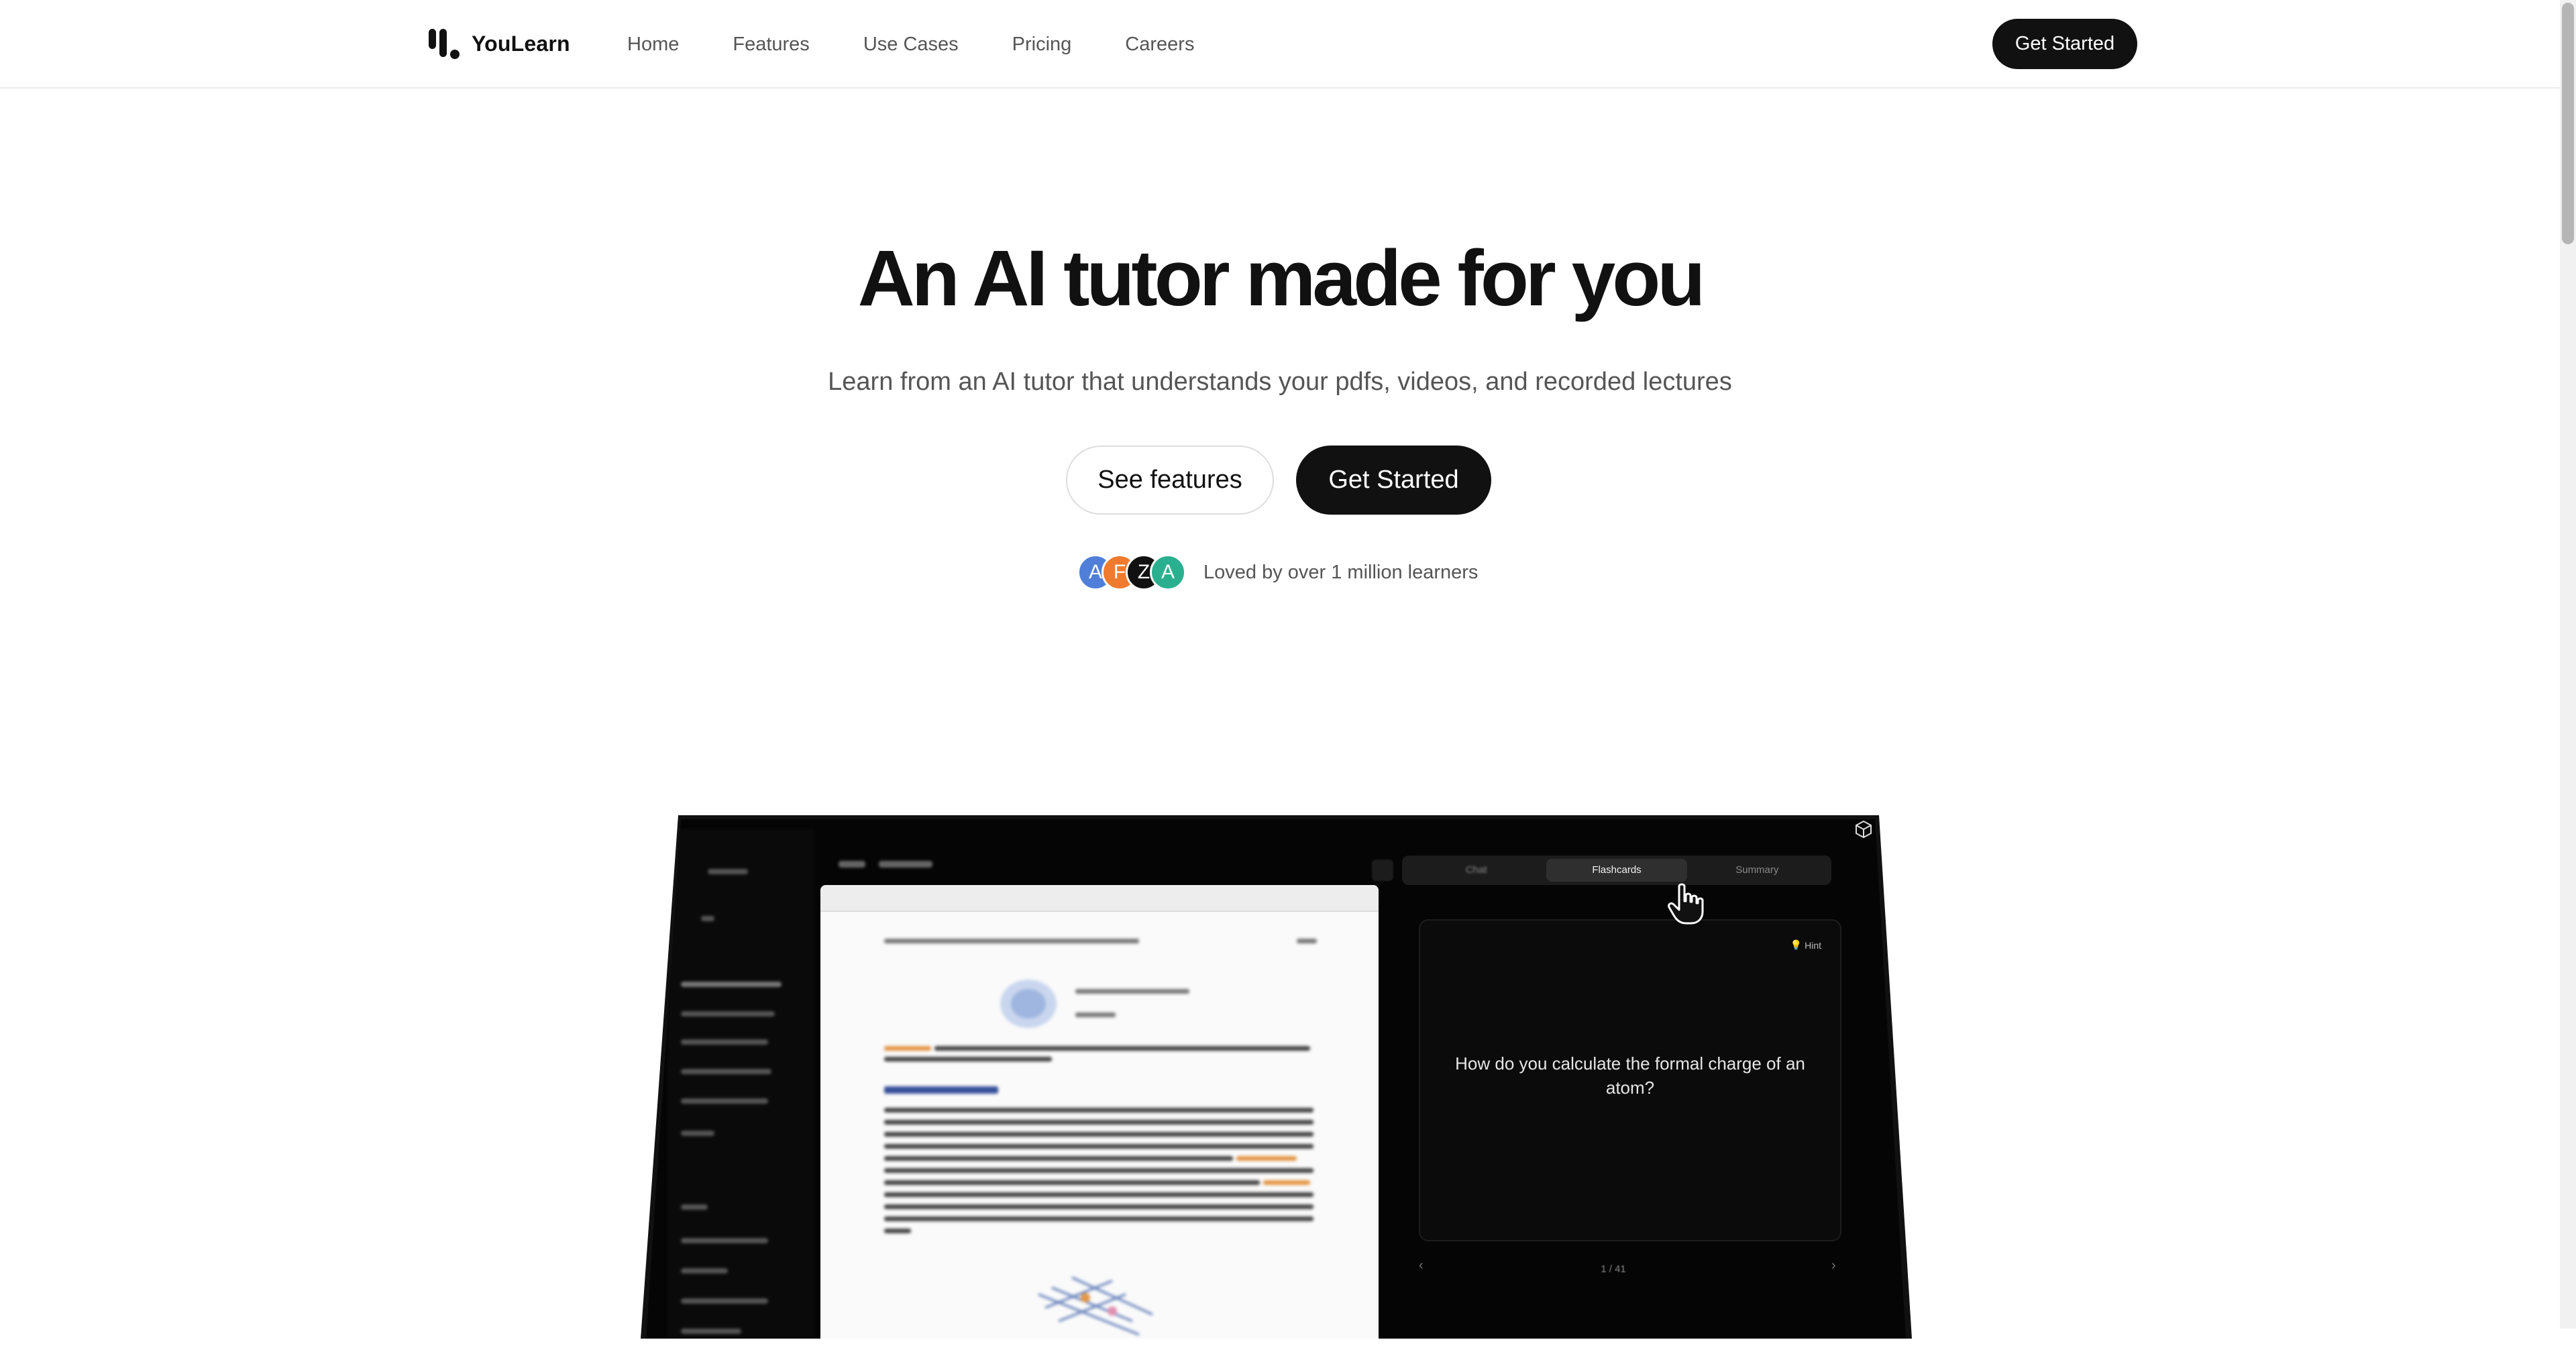 This screenshot has width=2576, height=1348. What do you see at coordinates (1143, 572) in the screenshot?
I see `avatar-letter: Z` at bounding box center [1143, 572].